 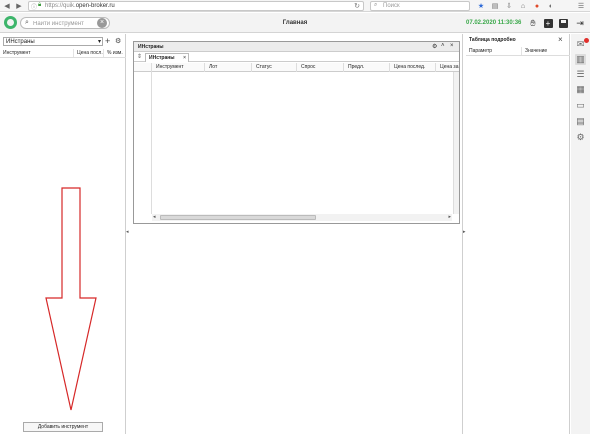 What do you see at coordinates (89, 53) in the screenshot?
I see `column-header: Цена посл.` at bounding box center [89, 53].